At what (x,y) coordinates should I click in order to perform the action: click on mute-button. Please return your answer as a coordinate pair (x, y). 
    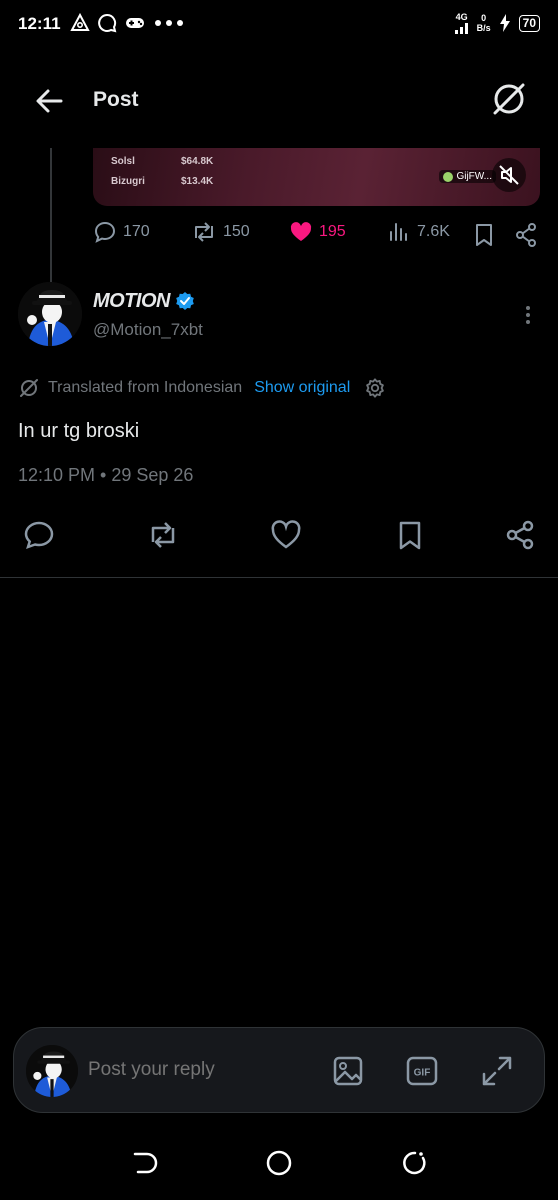
    Looking at the image, I should click on (509, 175).